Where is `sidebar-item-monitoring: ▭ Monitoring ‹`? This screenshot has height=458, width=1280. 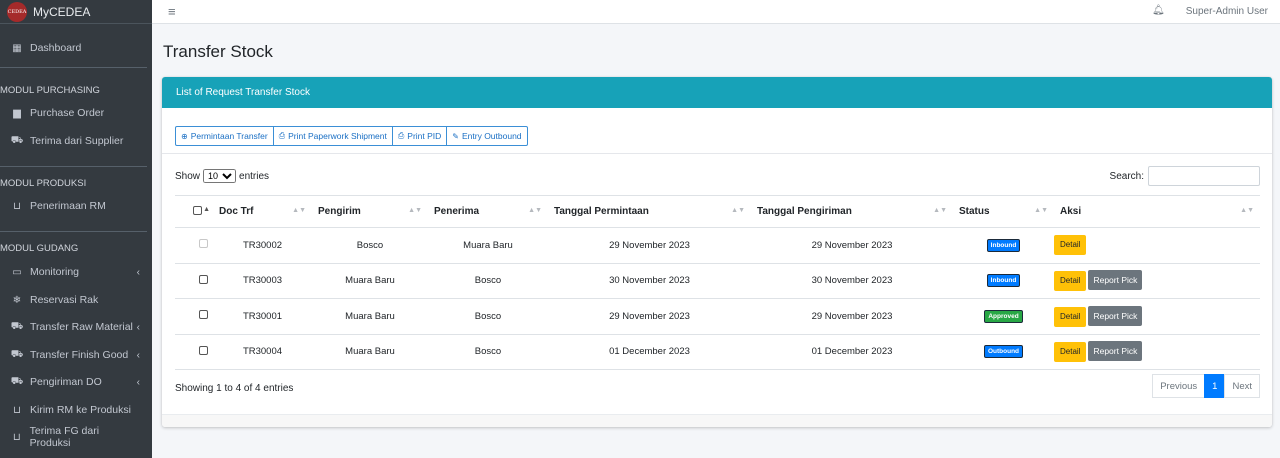 sidebar-item-monitoring: ▭ Monitoring ‹ is located at coordinates (75, 272).